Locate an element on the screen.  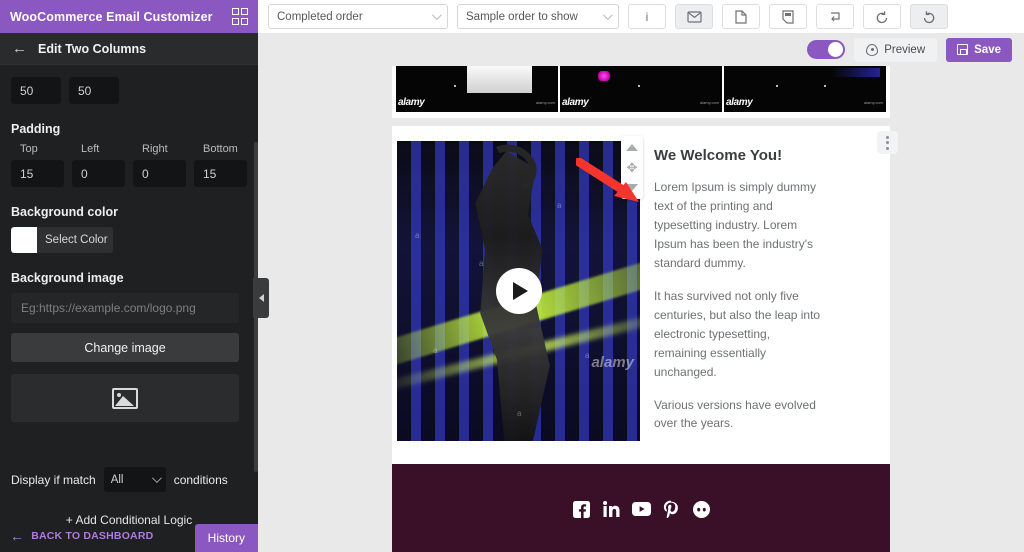
column-width-1-input is located at coordinates (36, 90).